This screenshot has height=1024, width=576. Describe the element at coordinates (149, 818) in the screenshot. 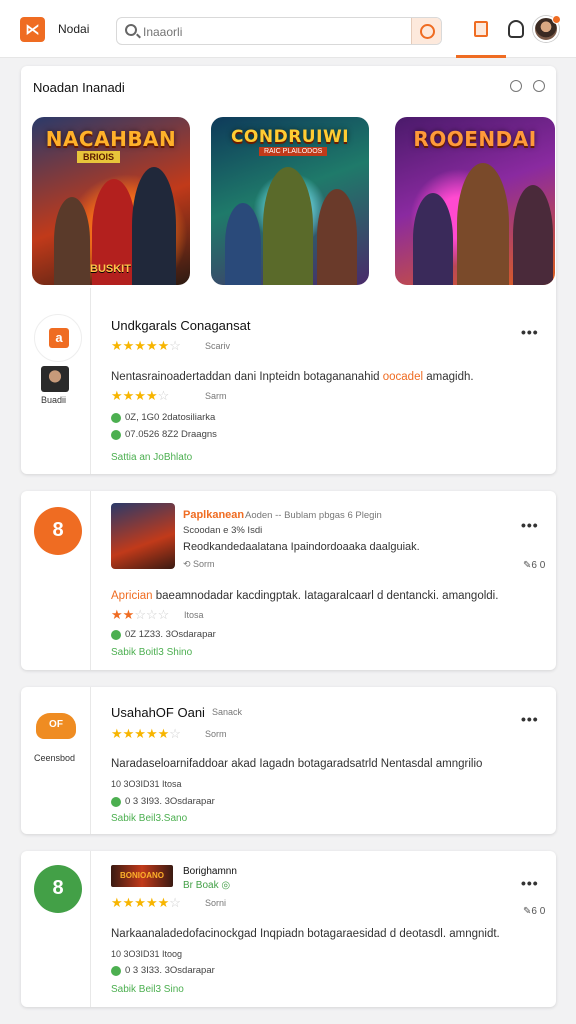

I see `item-link: Sabik Beil3.Sano` at that location.